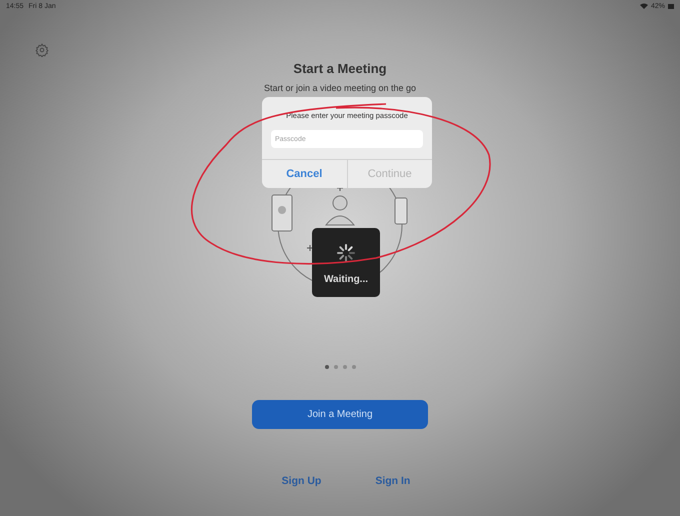 Image resolution: width=680 pixels, height=516 pixels. Describe the element at coordinates (304, 174) in the screenshot. I see `dialog-button: Cancel` at that location.